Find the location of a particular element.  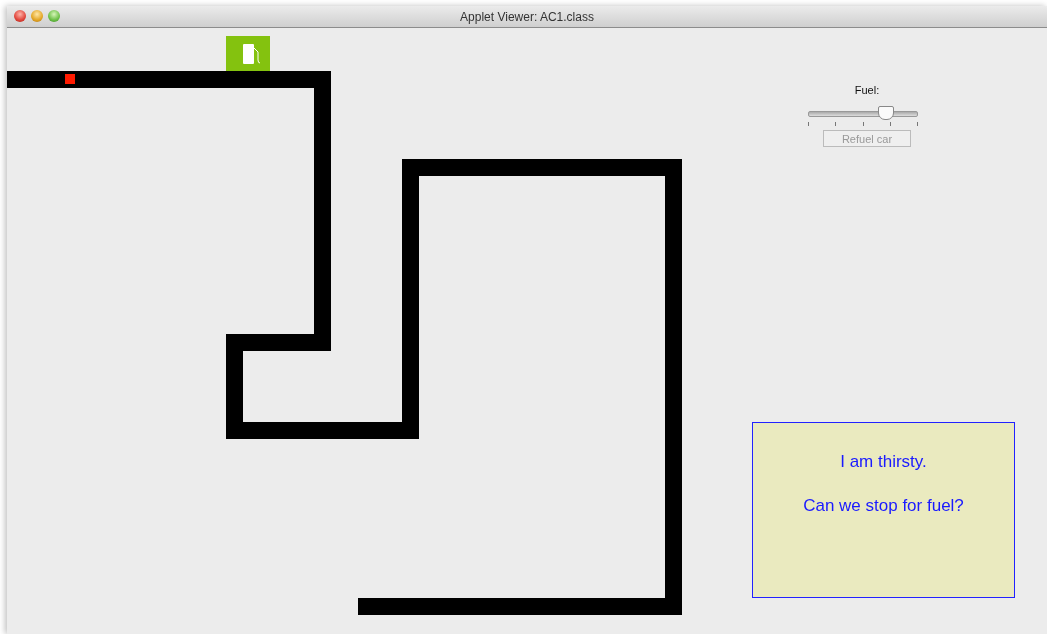

message-text: Can we stop for fuel? is located at coordinates (883, 506).